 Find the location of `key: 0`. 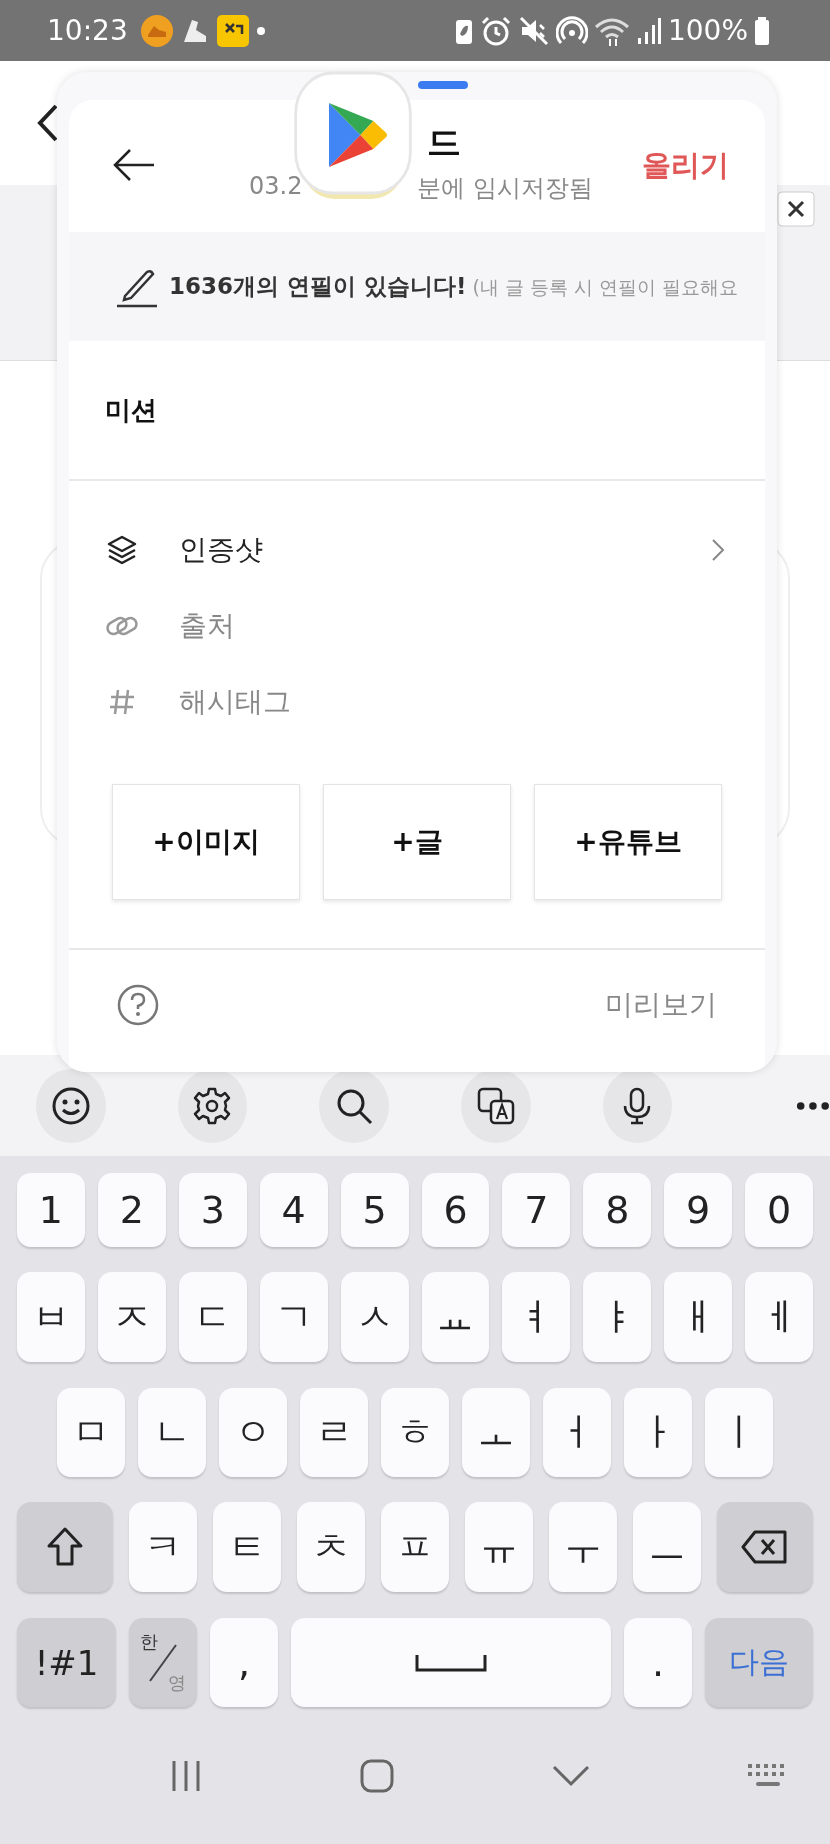

key: 0 is located at coordinates (779, 1210).